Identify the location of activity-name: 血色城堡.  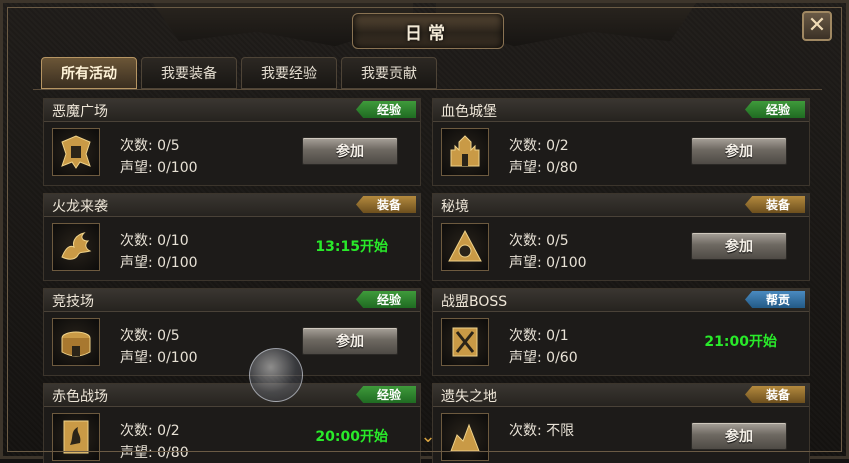
(469, 112).